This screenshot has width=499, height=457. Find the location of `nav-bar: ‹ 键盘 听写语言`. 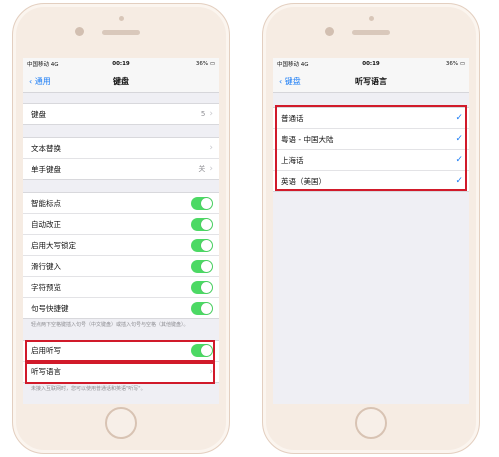

nav-bar: ‹ 键盘 听写语言 is located at coordinates (371, 81).